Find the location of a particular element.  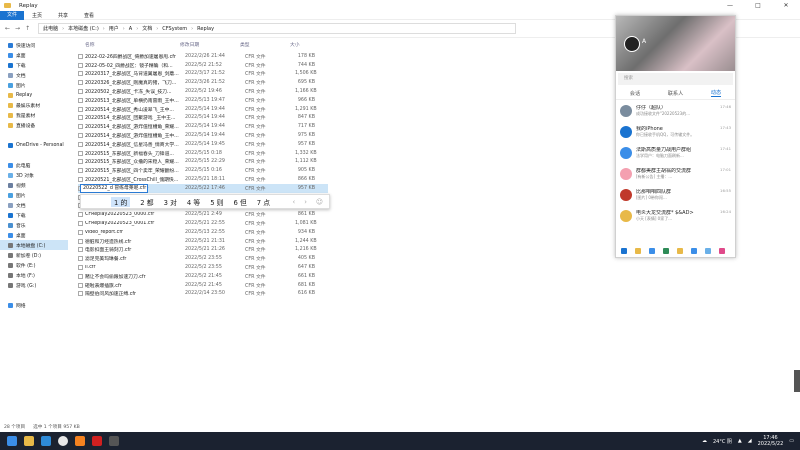

ime-candidate: 7 点 is located at coordinates (263, 202).